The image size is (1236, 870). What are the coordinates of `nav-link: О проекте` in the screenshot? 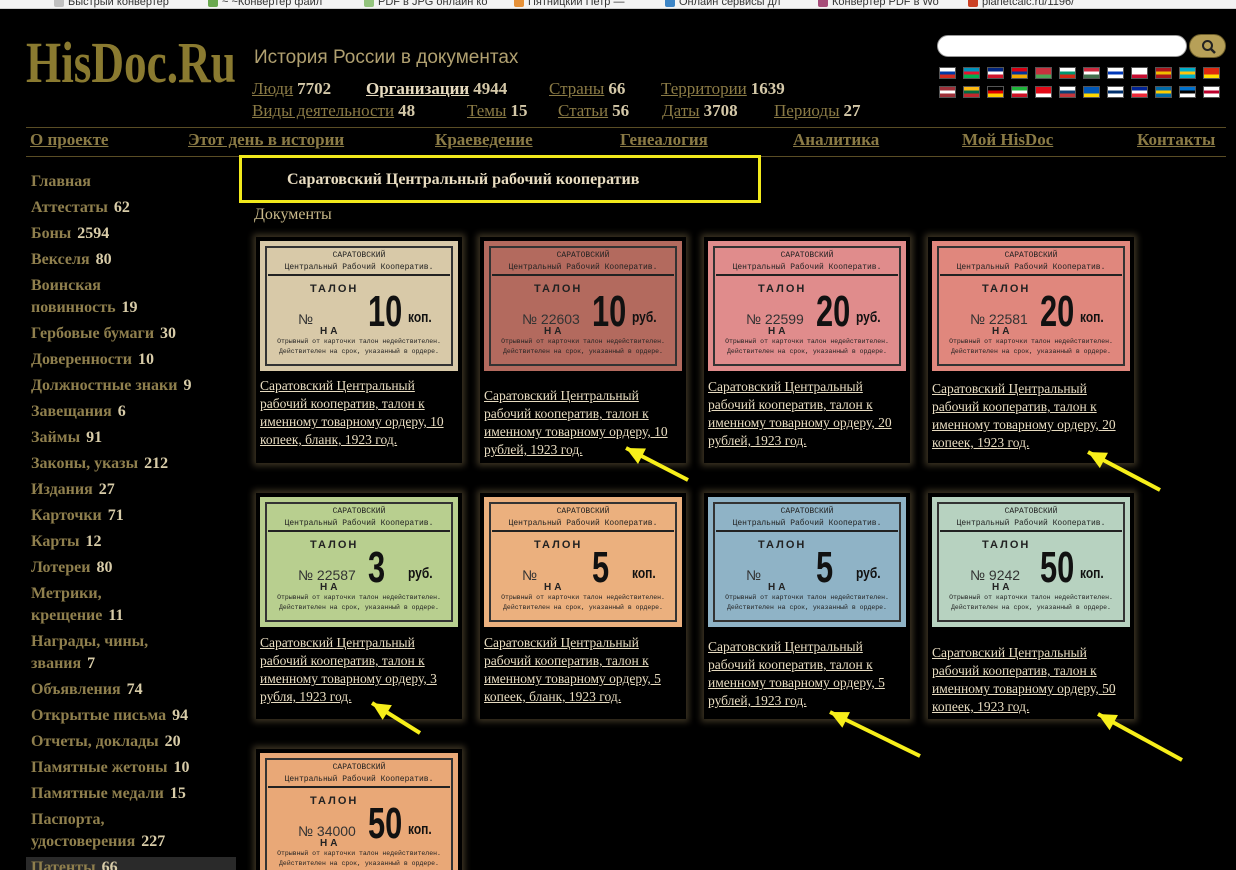 It's located at (69, 140).